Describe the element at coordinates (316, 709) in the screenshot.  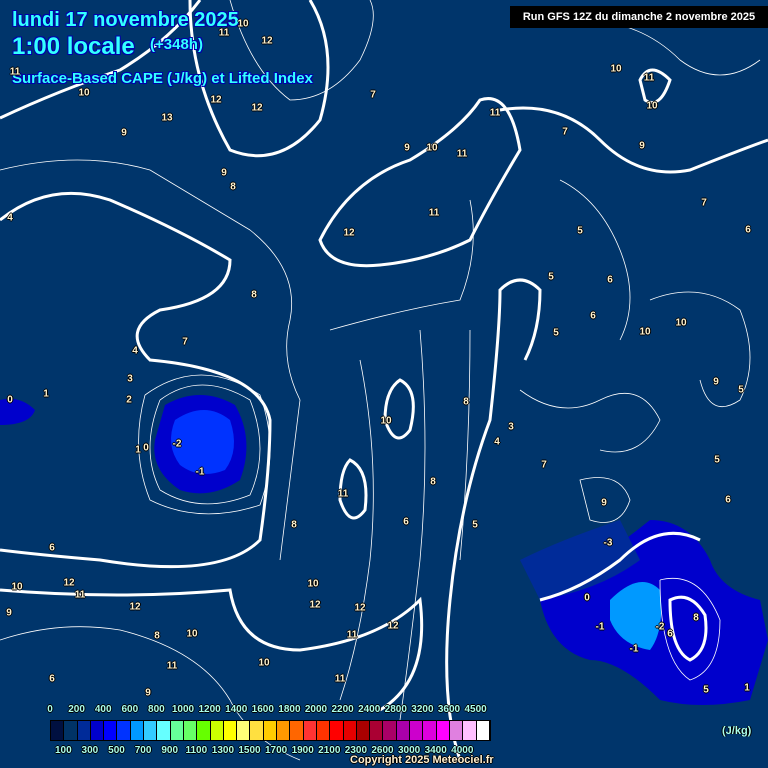
I see `scale-tick-top: 2000` at that location.